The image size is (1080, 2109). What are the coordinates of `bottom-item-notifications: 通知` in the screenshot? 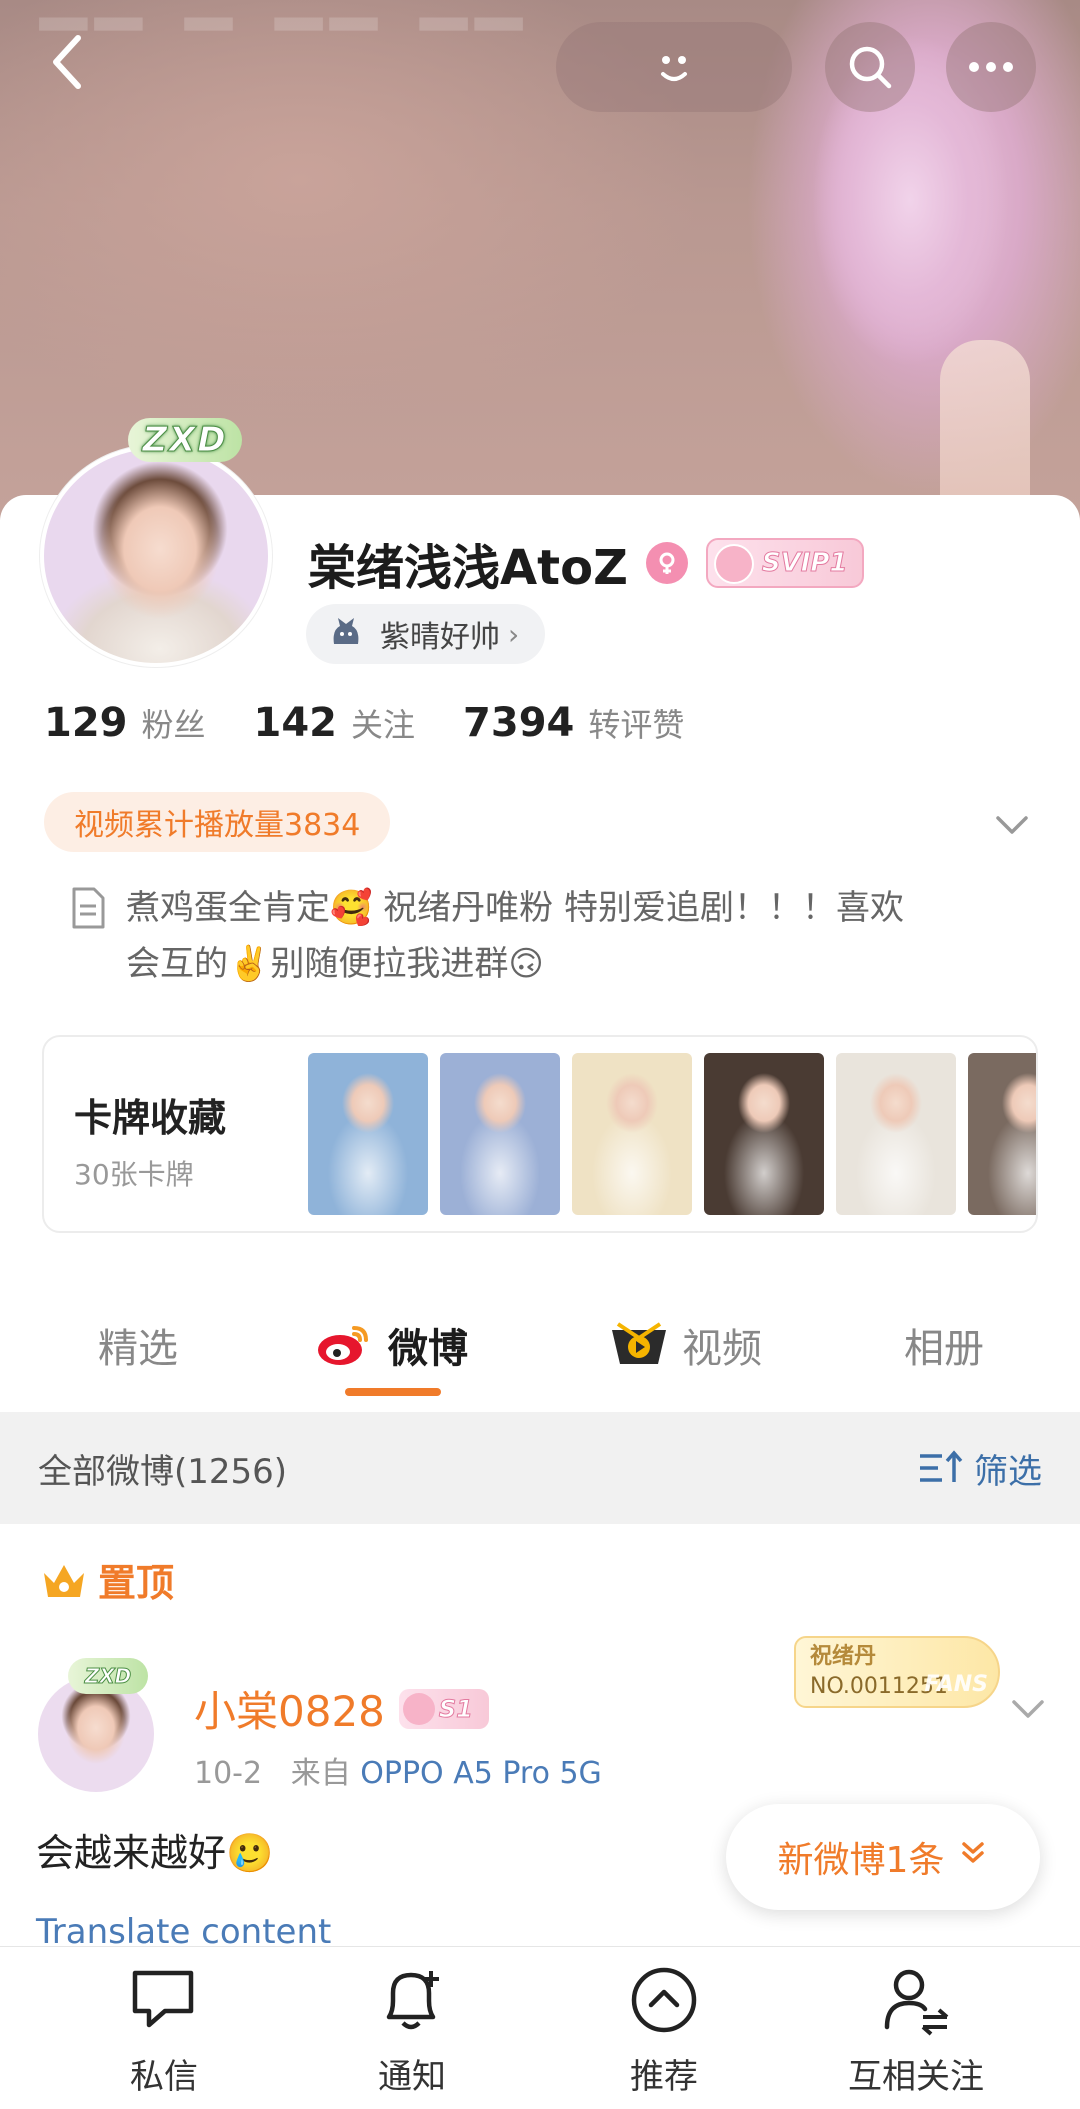 It's located at (412, 2029).